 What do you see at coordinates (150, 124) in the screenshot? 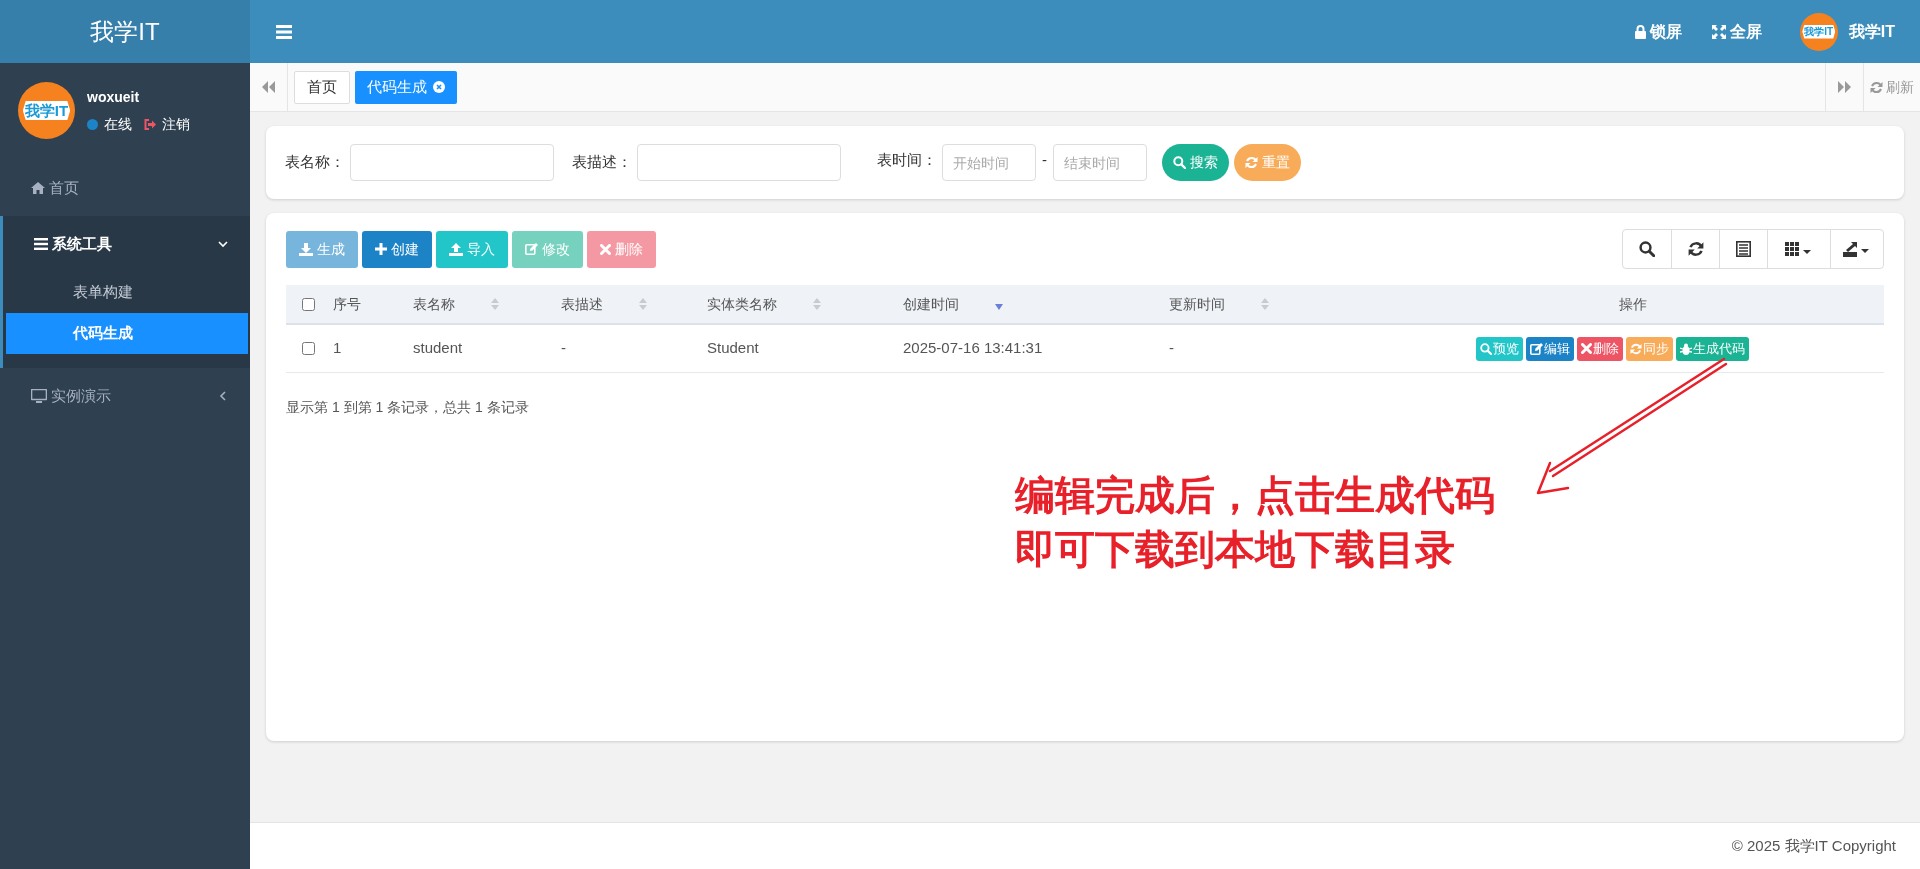
I see `logout-icon` at bounding box center [150, 124].